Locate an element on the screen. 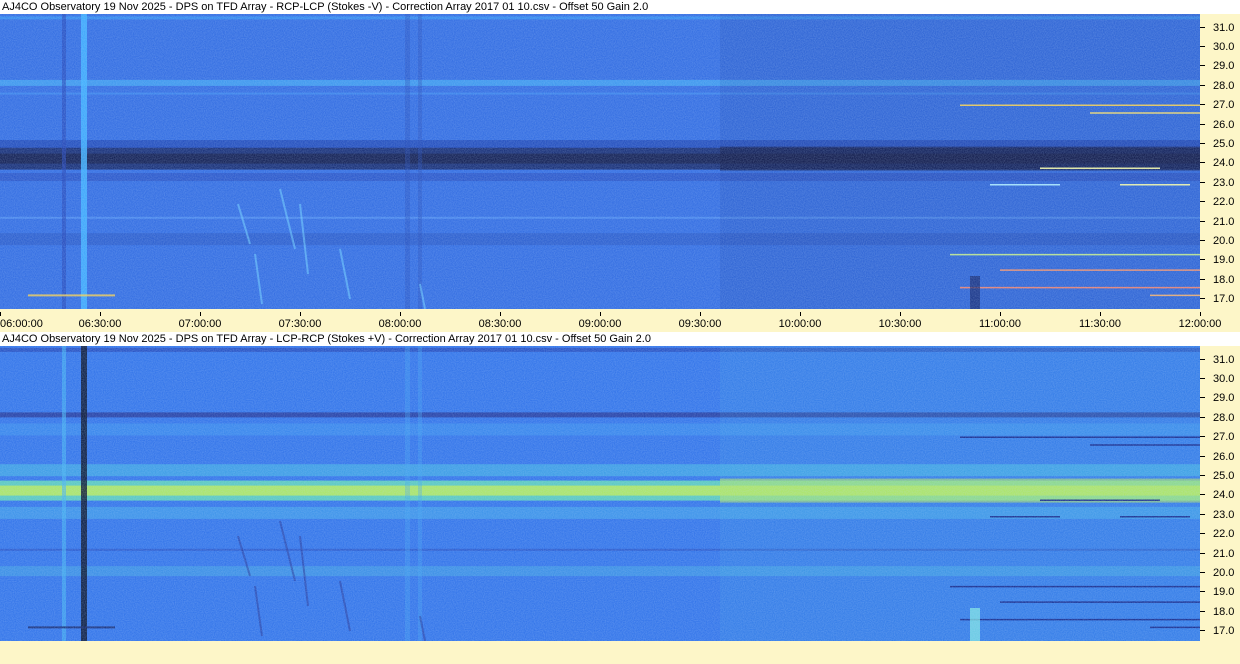 The height and width of the screenshot is (664, 1240). y-tick-top-8: 23.0 is located at coordinates (1220, 183).